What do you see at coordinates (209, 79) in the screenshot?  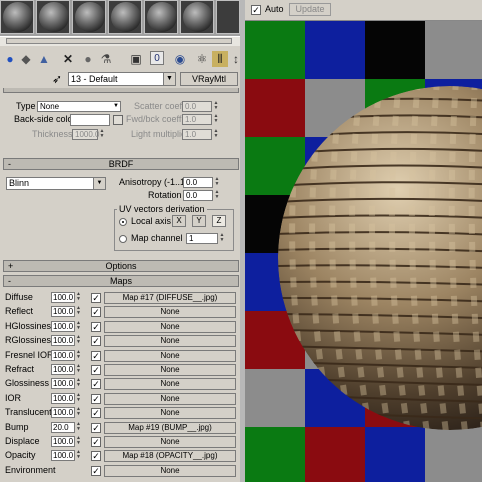 I see `material-type-button: VRayMtl` at bounding box center [209, 79].